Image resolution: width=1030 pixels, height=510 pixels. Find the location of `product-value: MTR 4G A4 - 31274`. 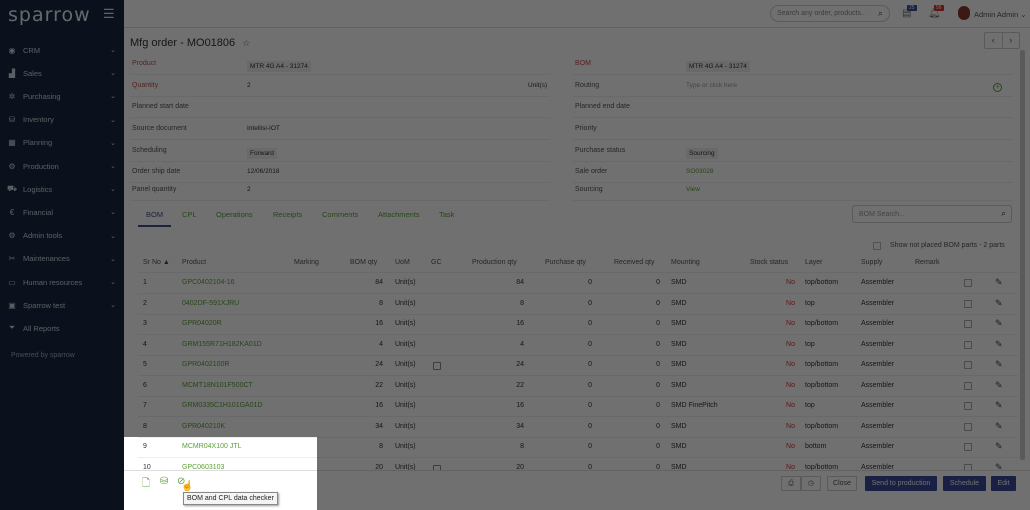

product-value: MTR 4G A4 - 31274 is located at coordinates (279, 66).